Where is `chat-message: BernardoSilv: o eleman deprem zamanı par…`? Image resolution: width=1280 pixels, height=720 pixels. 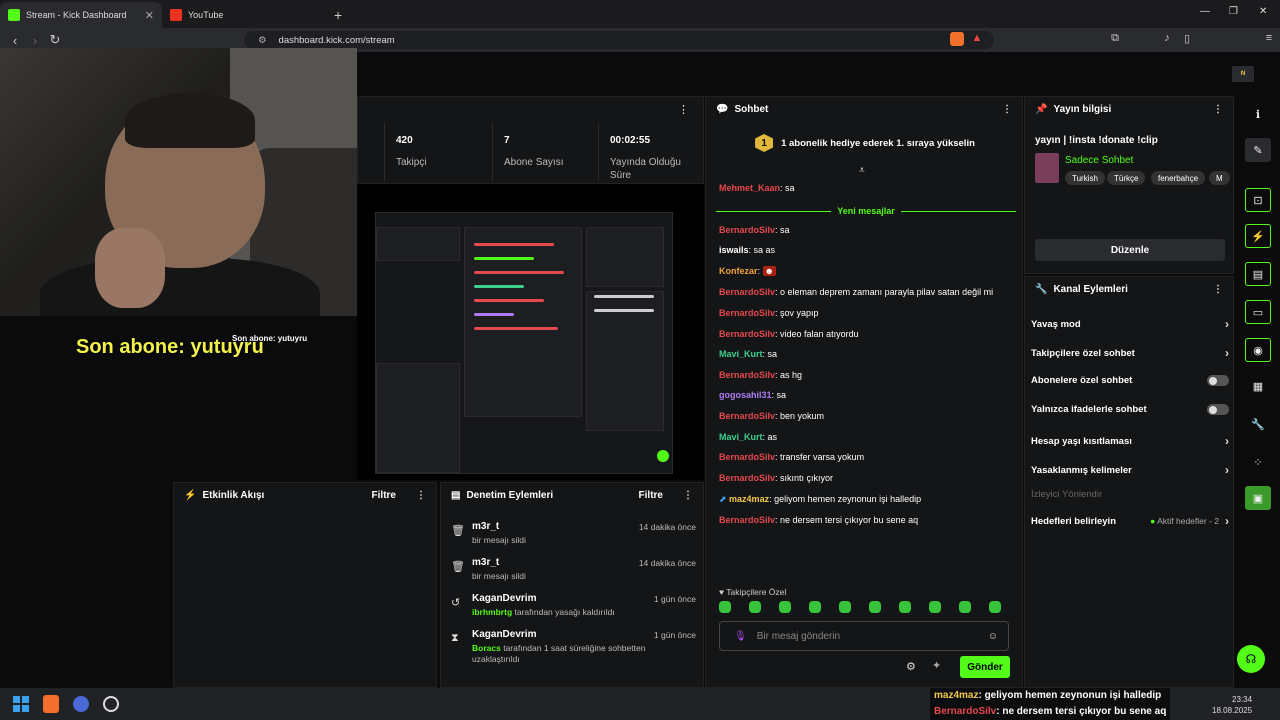
chat-message: BernardoSilv: o eleman deprem zamanı par… is located at coordinates (856, 292).